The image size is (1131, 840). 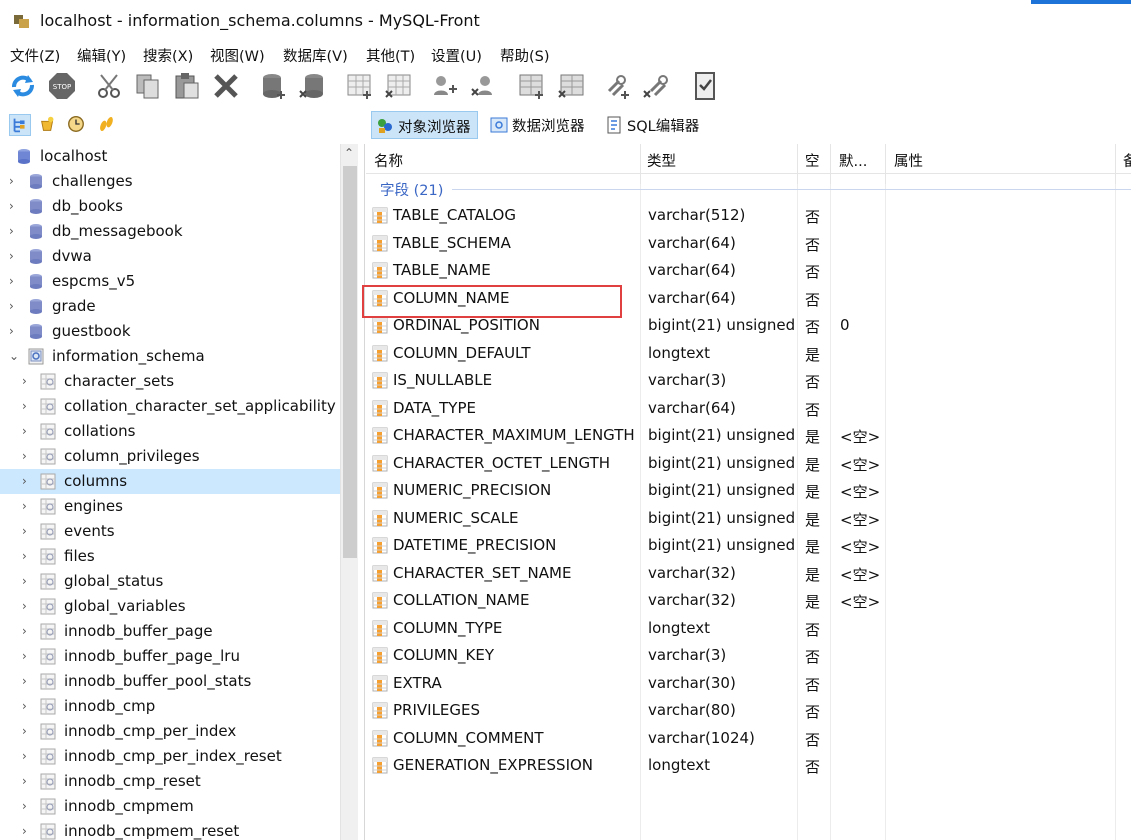 I want to click on tree-item-table: › collations, so click(x=170, y=431).